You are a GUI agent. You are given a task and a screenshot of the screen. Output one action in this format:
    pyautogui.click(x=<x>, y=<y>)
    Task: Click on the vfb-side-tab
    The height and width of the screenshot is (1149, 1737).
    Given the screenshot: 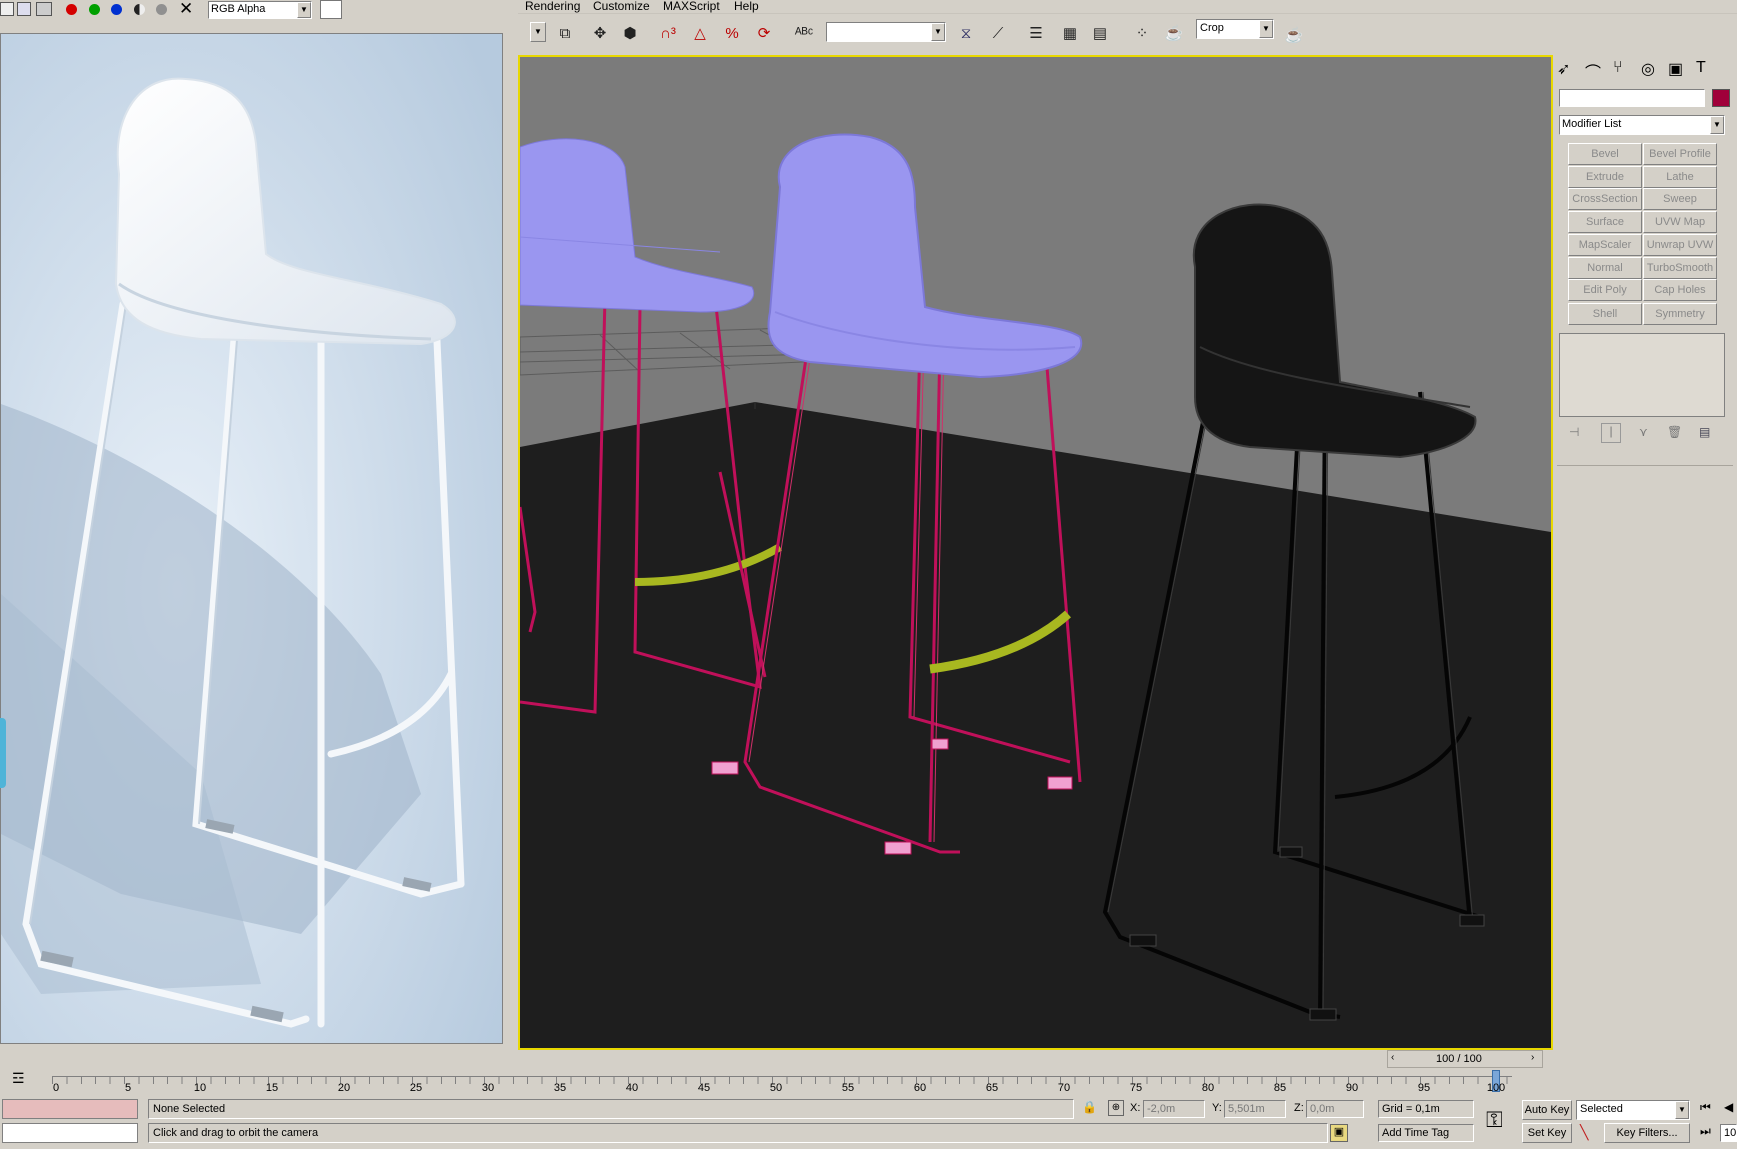 What is the action you would take?
    pyautogui.click(x=3, y=753)
    